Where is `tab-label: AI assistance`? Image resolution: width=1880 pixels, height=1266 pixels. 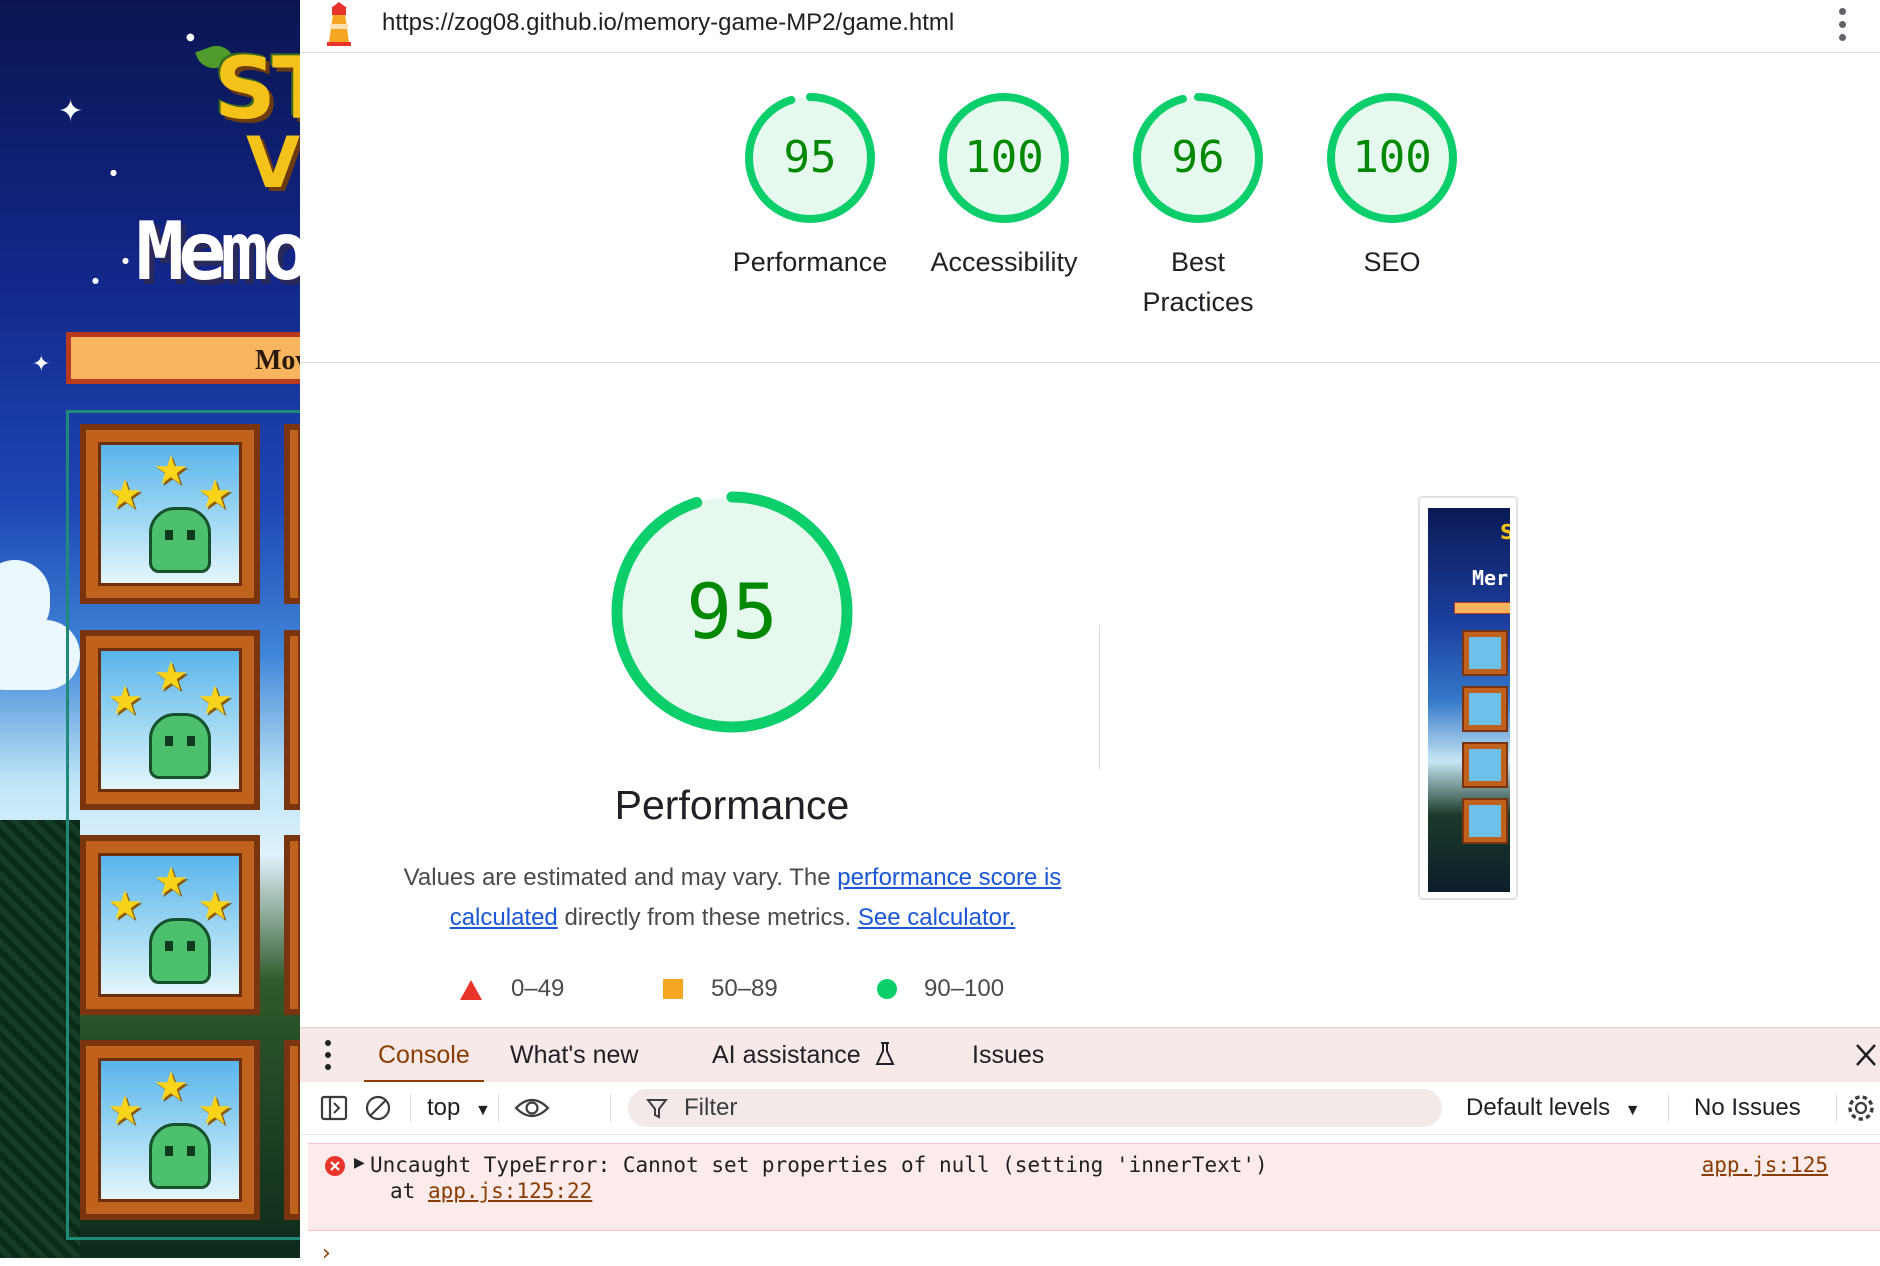 tab-label: AI assistance is located at coordinates (786, 1055).